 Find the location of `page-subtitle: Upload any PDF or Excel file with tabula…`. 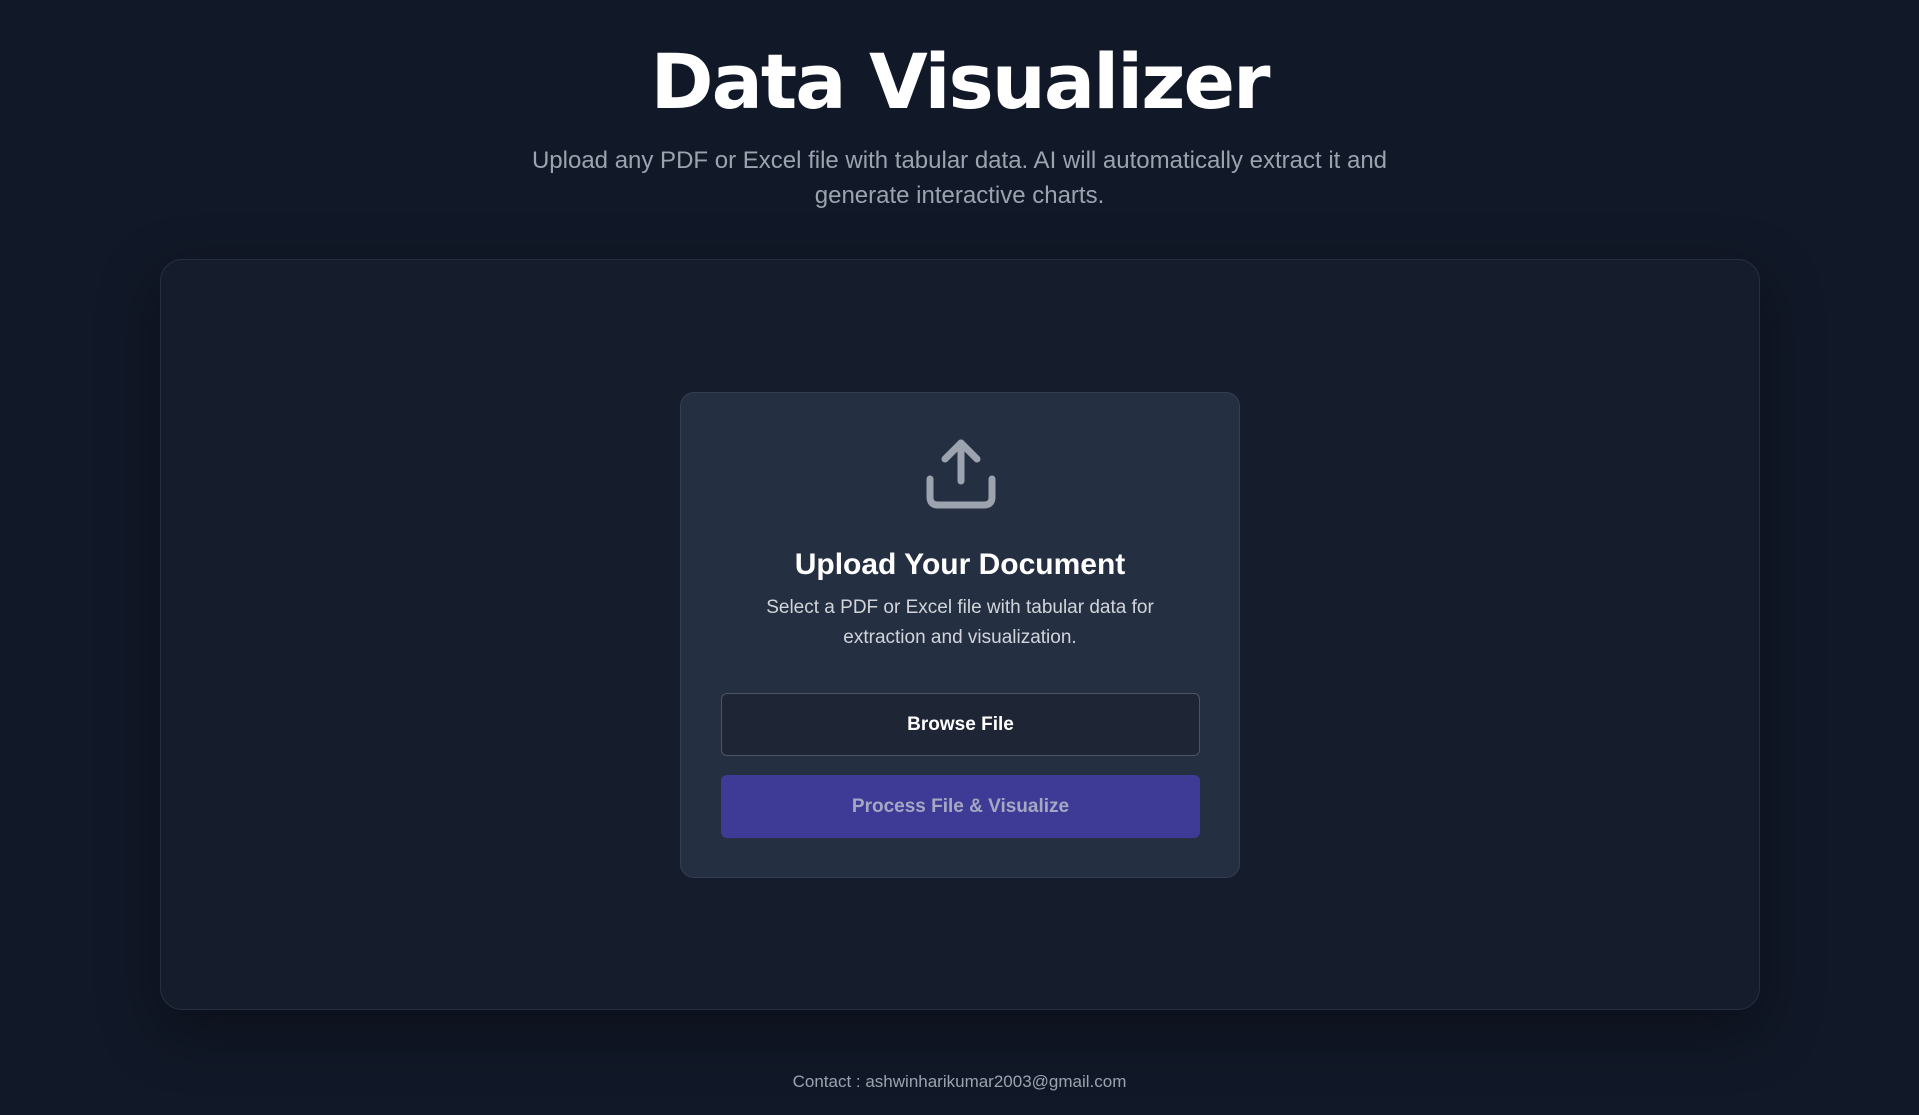

page-subtitle: Upload any PDF or Excel file with tabula… is located at coordinates (959, 178).